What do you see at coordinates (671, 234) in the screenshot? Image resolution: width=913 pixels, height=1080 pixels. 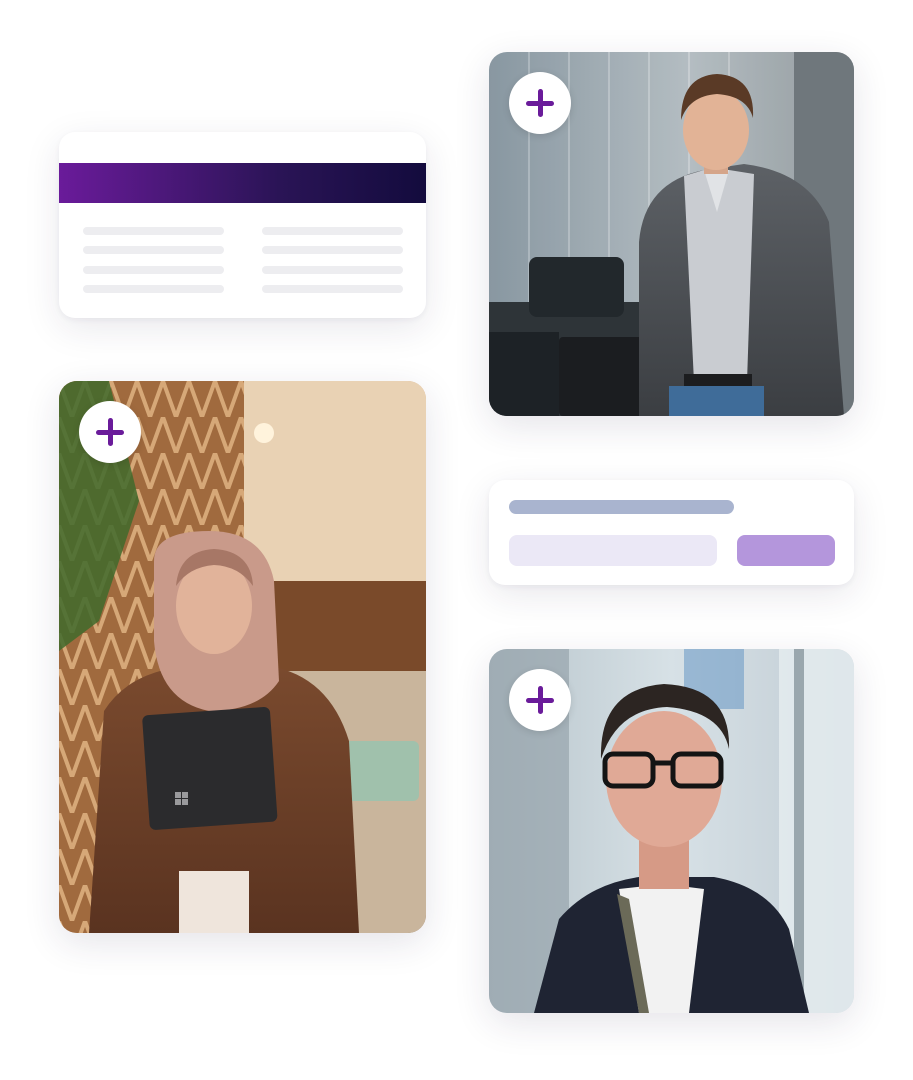 I see `photo-man-grey-blazer` at bounding box center [671, 234].